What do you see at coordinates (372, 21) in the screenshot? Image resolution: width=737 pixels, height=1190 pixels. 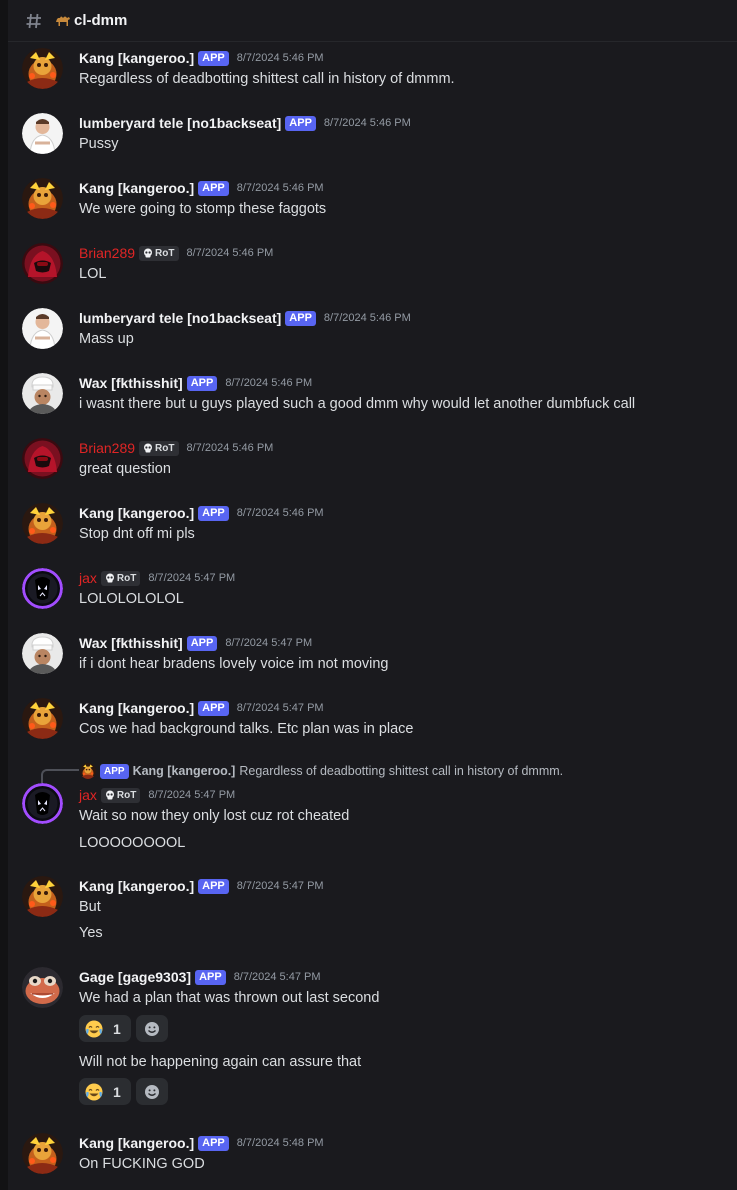 I see `channel-header: cl-dmm` at bounding box center [372, 21].